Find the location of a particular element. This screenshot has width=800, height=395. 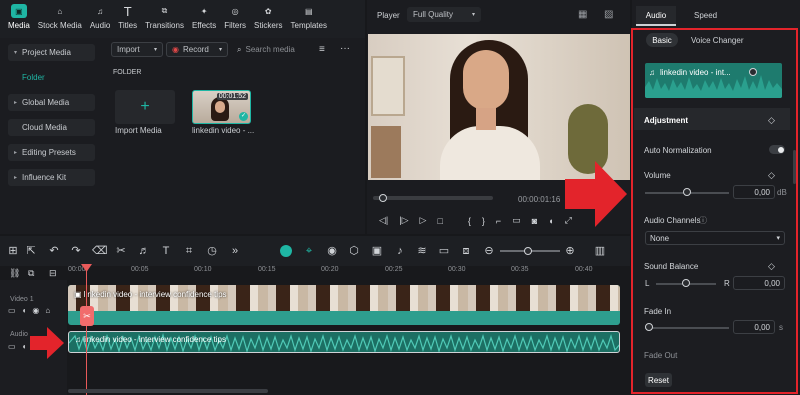

redo-icon: ↷ is located at coordinates (76, 251).